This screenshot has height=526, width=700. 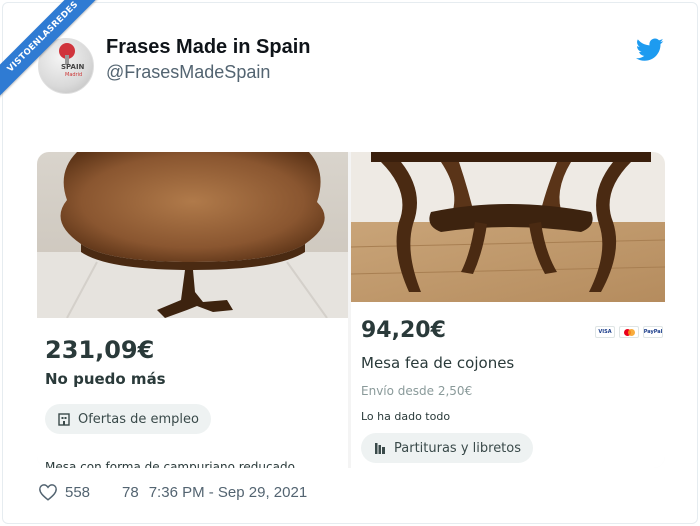 I want to click on listing-note: Lo ha dado todo, so click(x=406, y=416).